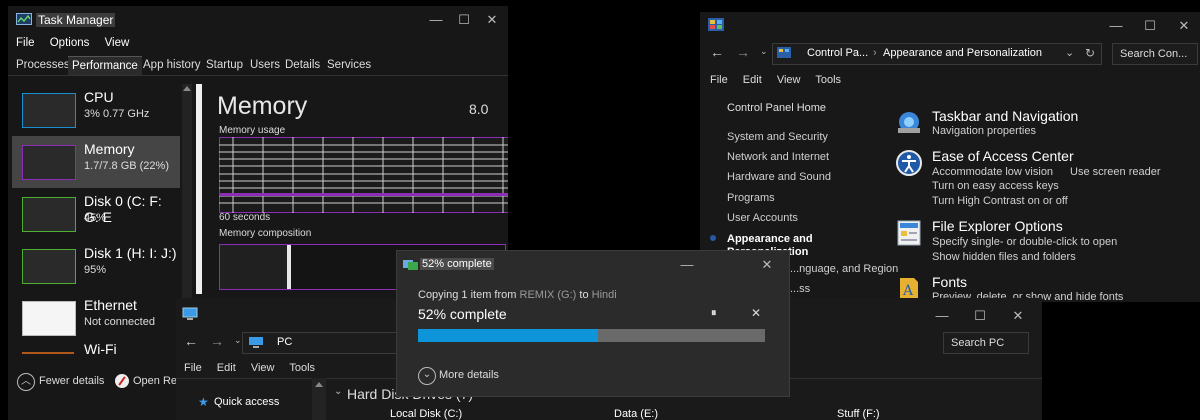 Image resolution: width=1200 pixels, height=420 pixels. What do you see at coordinates (302, 65) in the screenshot?
I see `tab-details: Details` at bounding box center [302, 65].